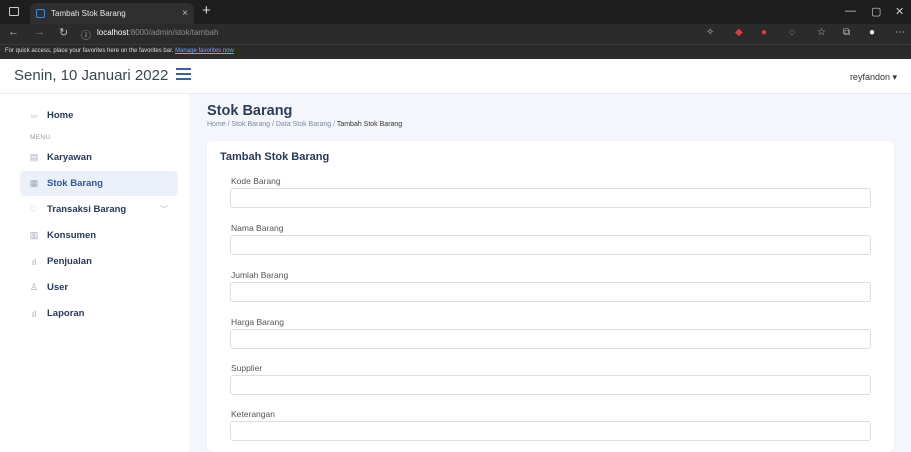  What do you see at coordinates (257, 322) in the screenshot?
I see `harga-barang-label: Harga Barang` at bounding box center [257, 322].